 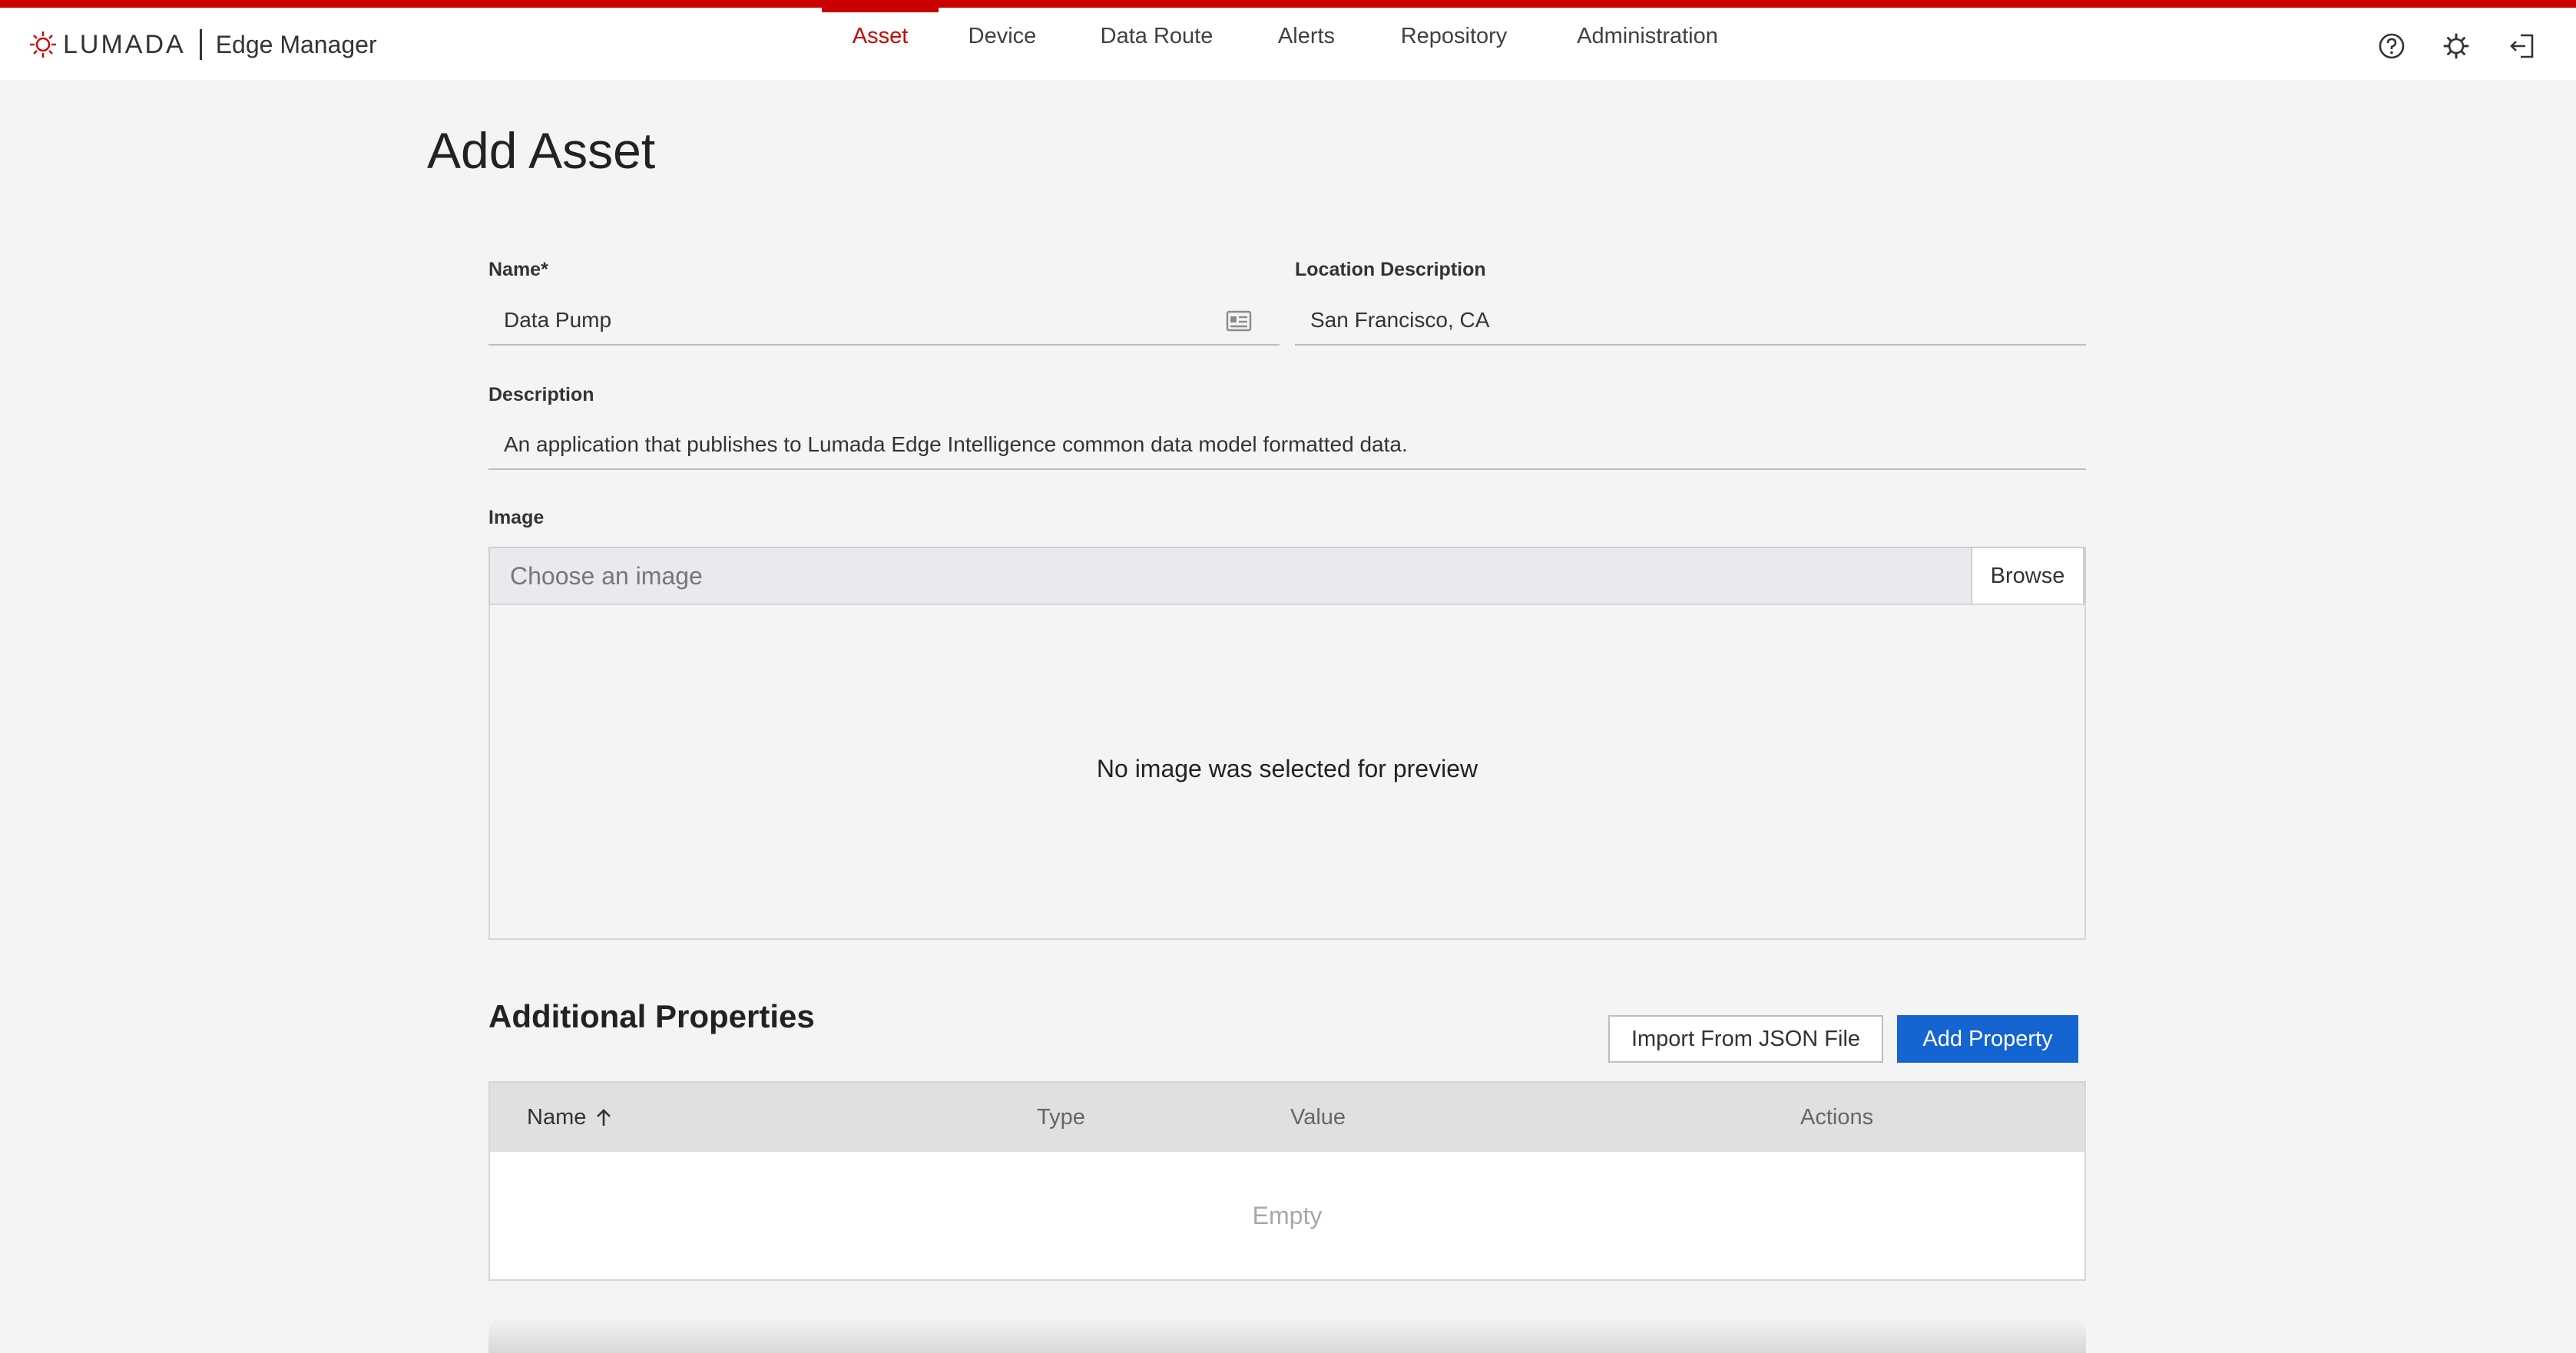 I want to click on column-header-label: Actions, so click(x=1837, y=1117).